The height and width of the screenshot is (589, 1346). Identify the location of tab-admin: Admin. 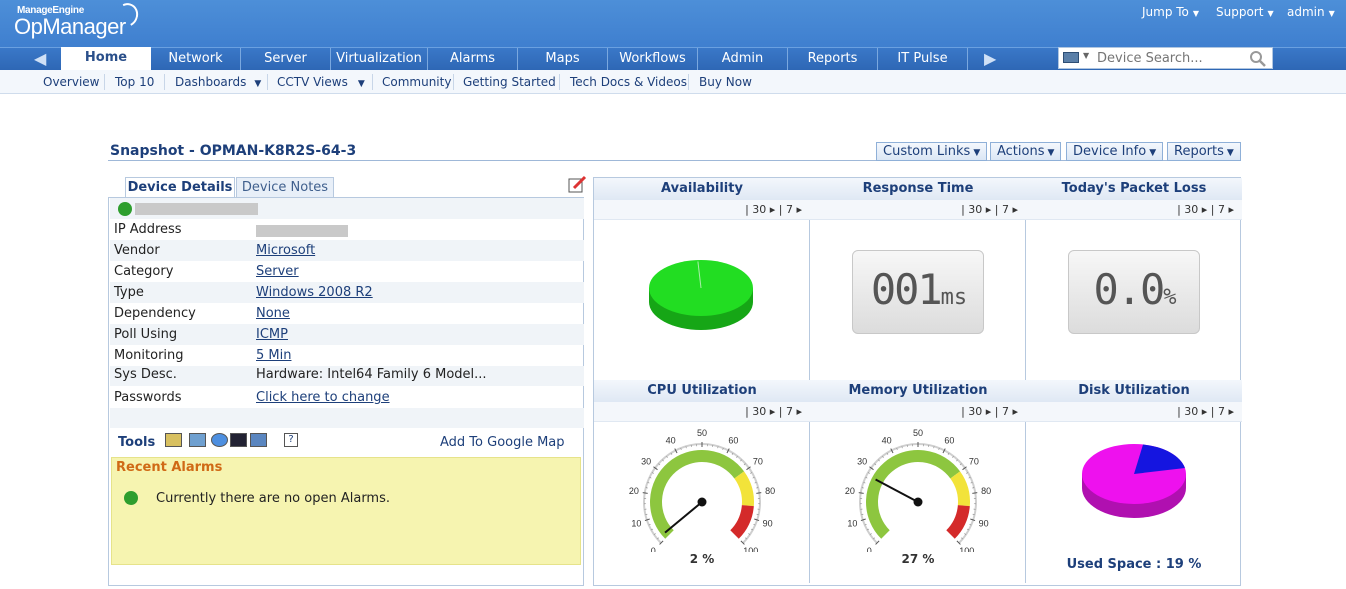
(743, 59).